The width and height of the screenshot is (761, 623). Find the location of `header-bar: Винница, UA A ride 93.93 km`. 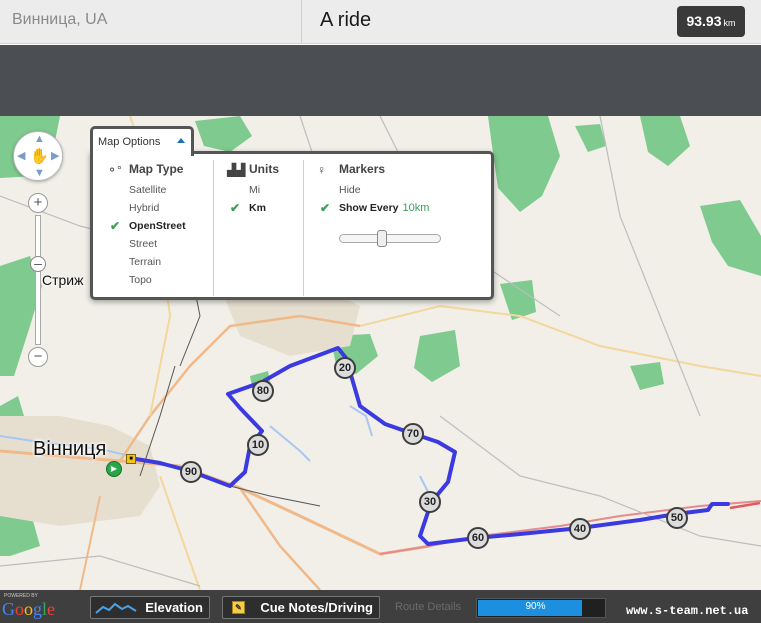

header-bar: Винница, UA A ride 93.93 km is located at coordinates (380, 22).